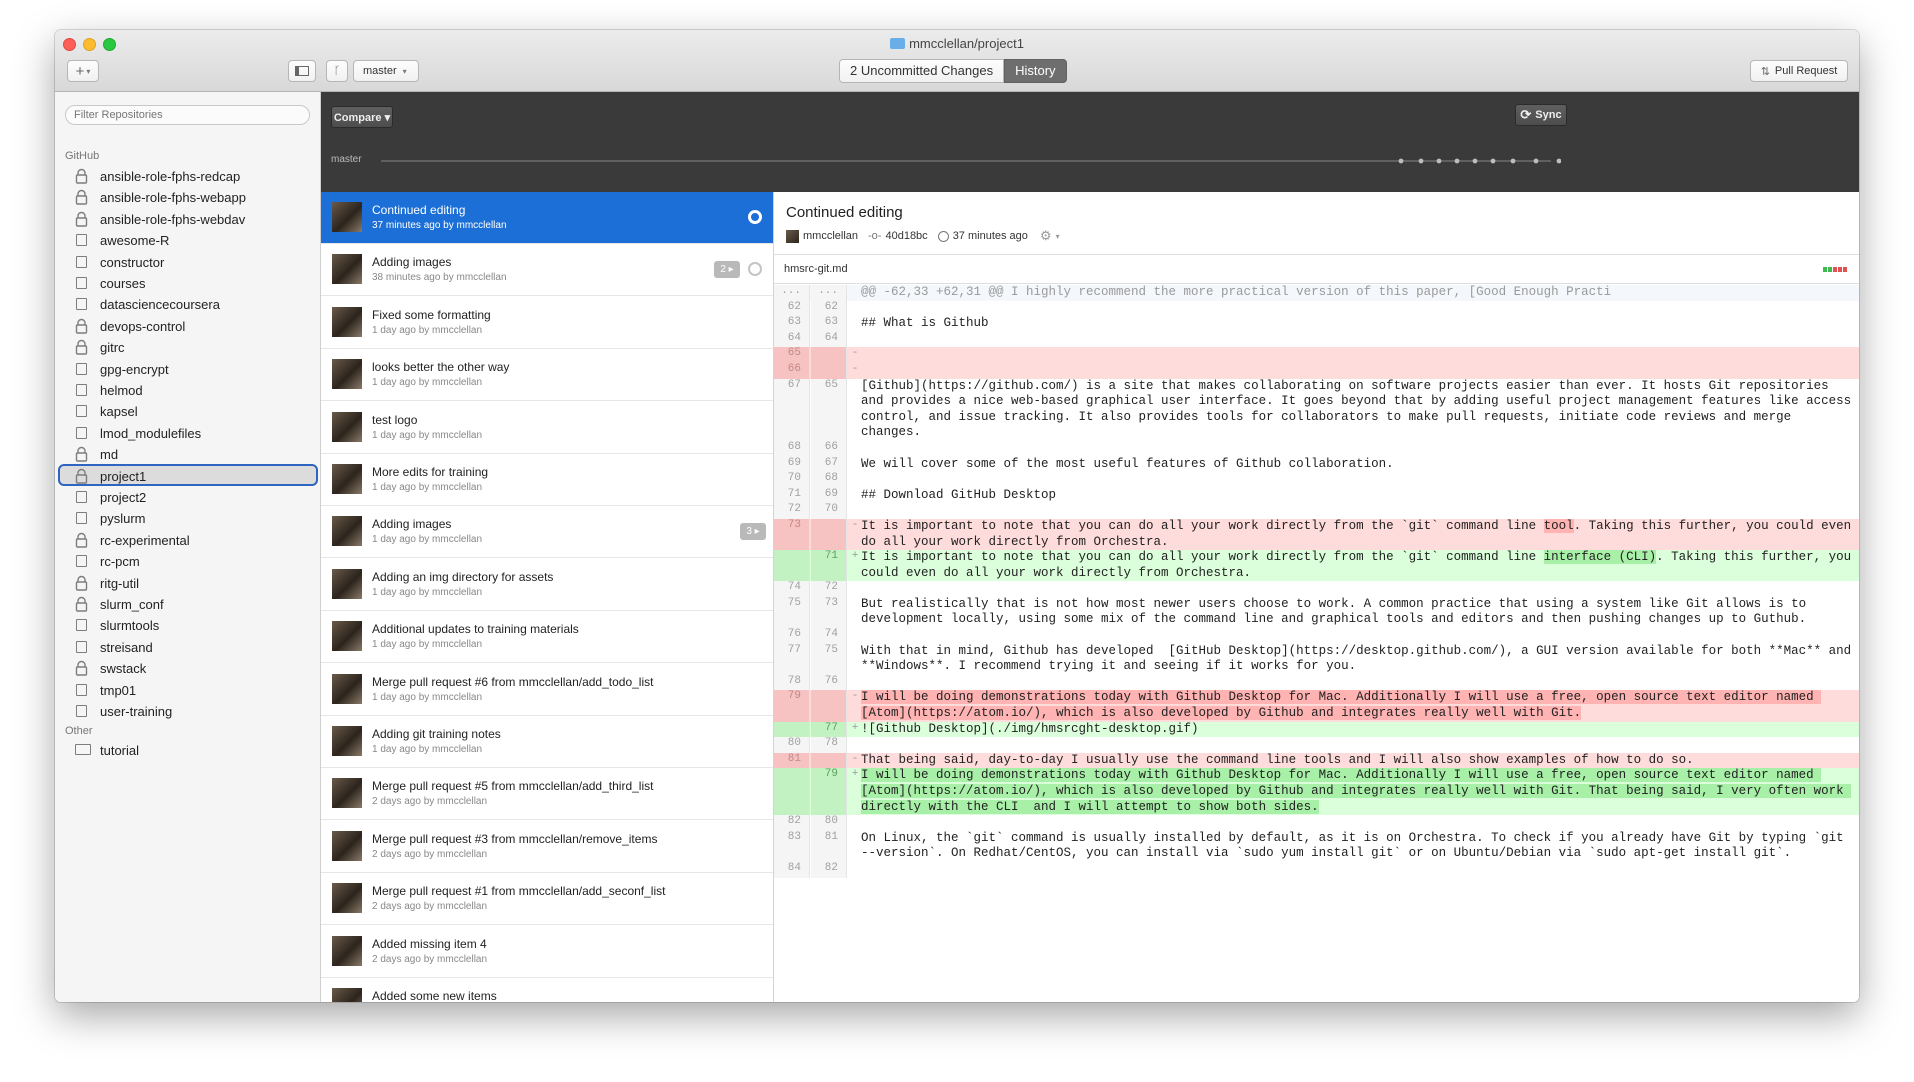 This screenshot has width=1914, height=1082. What do you see at coordinates (829, 869) in the screenshot?
I see `new-line-number: 82` at bounding box center [829, 869].